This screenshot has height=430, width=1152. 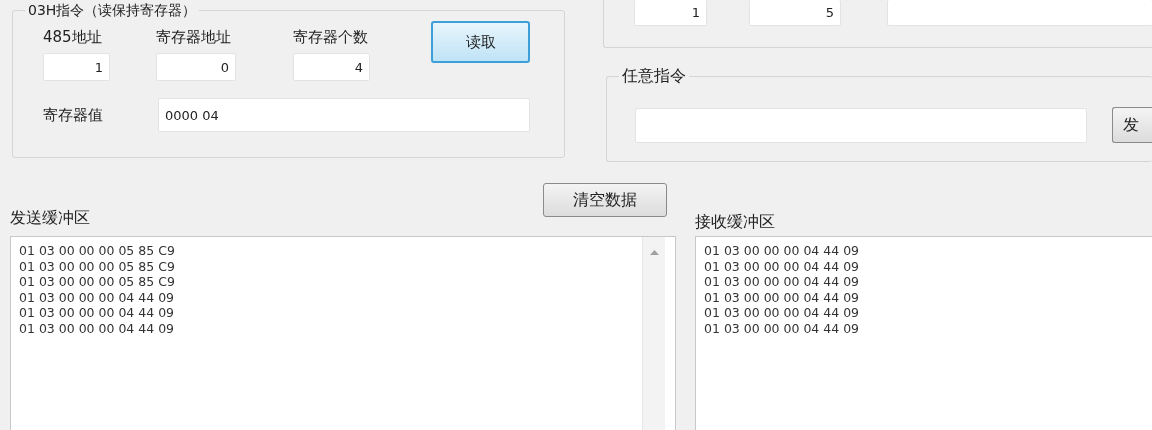 I want to click on register-value-field: 0000 04, so click(x=344, y=115).